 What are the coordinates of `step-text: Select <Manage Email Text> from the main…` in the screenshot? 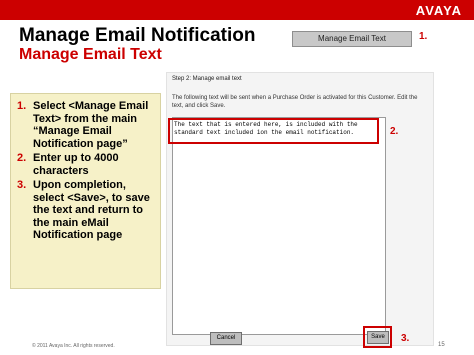 It's located at (91, 125).